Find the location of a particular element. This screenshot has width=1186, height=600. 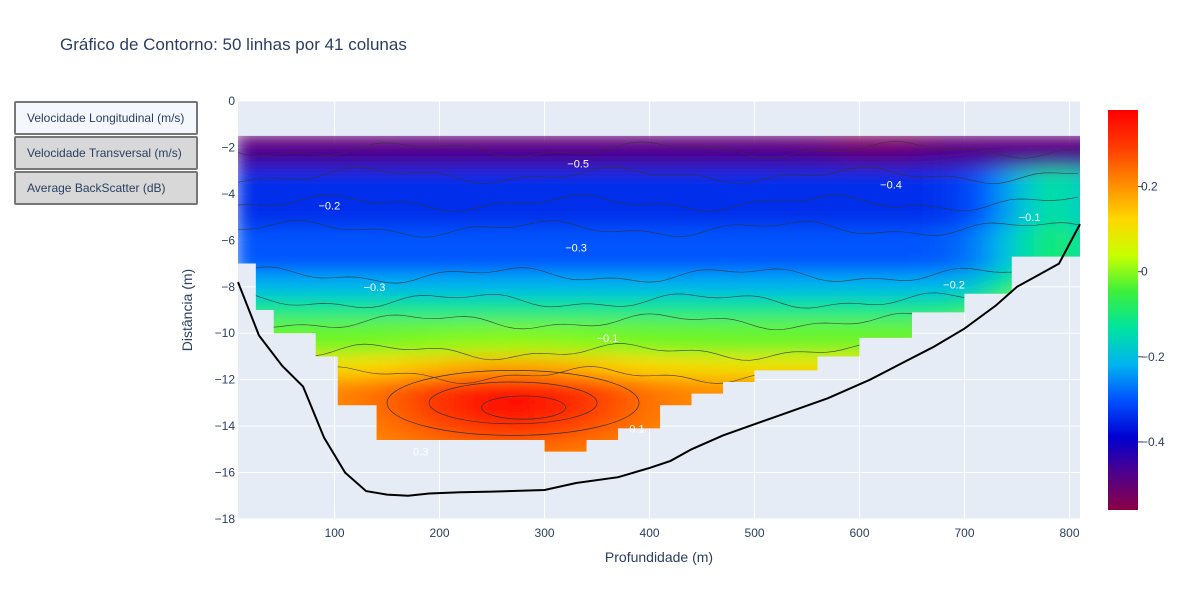

y-tick-label: −6 is located at coordinates (228, 240).